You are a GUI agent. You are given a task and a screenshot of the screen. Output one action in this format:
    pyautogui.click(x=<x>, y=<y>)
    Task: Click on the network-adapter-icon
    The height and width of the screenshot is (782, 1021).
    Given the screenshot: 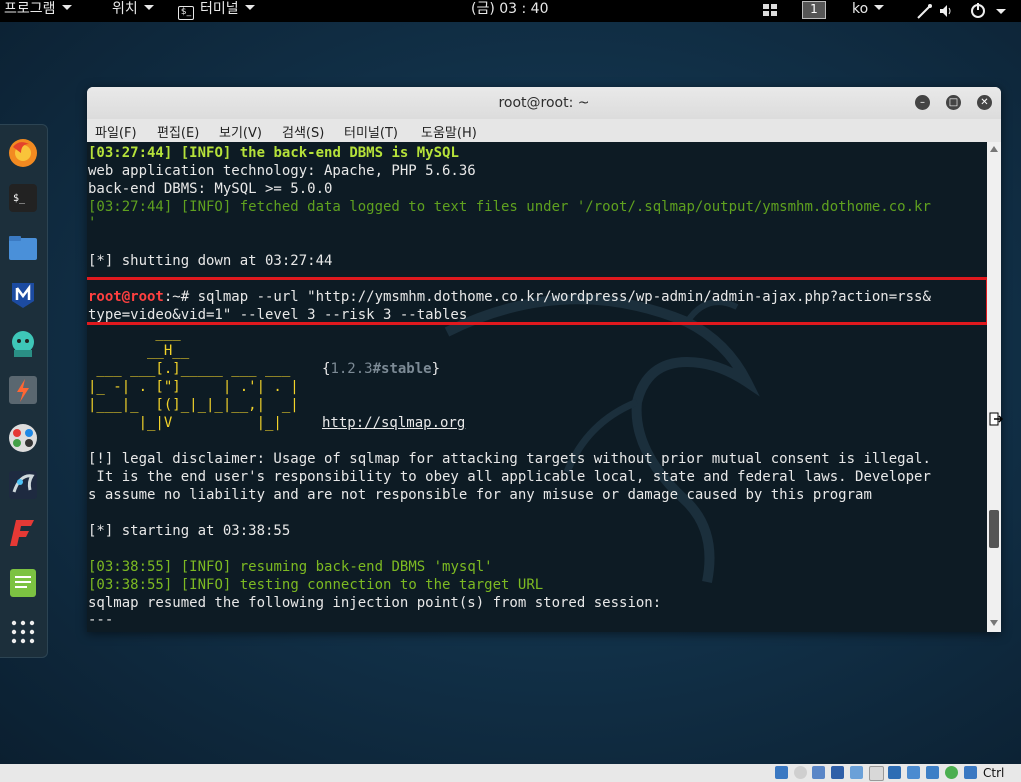 What is the action you would take?
    pyautogui.click(x=837, y=772)
    